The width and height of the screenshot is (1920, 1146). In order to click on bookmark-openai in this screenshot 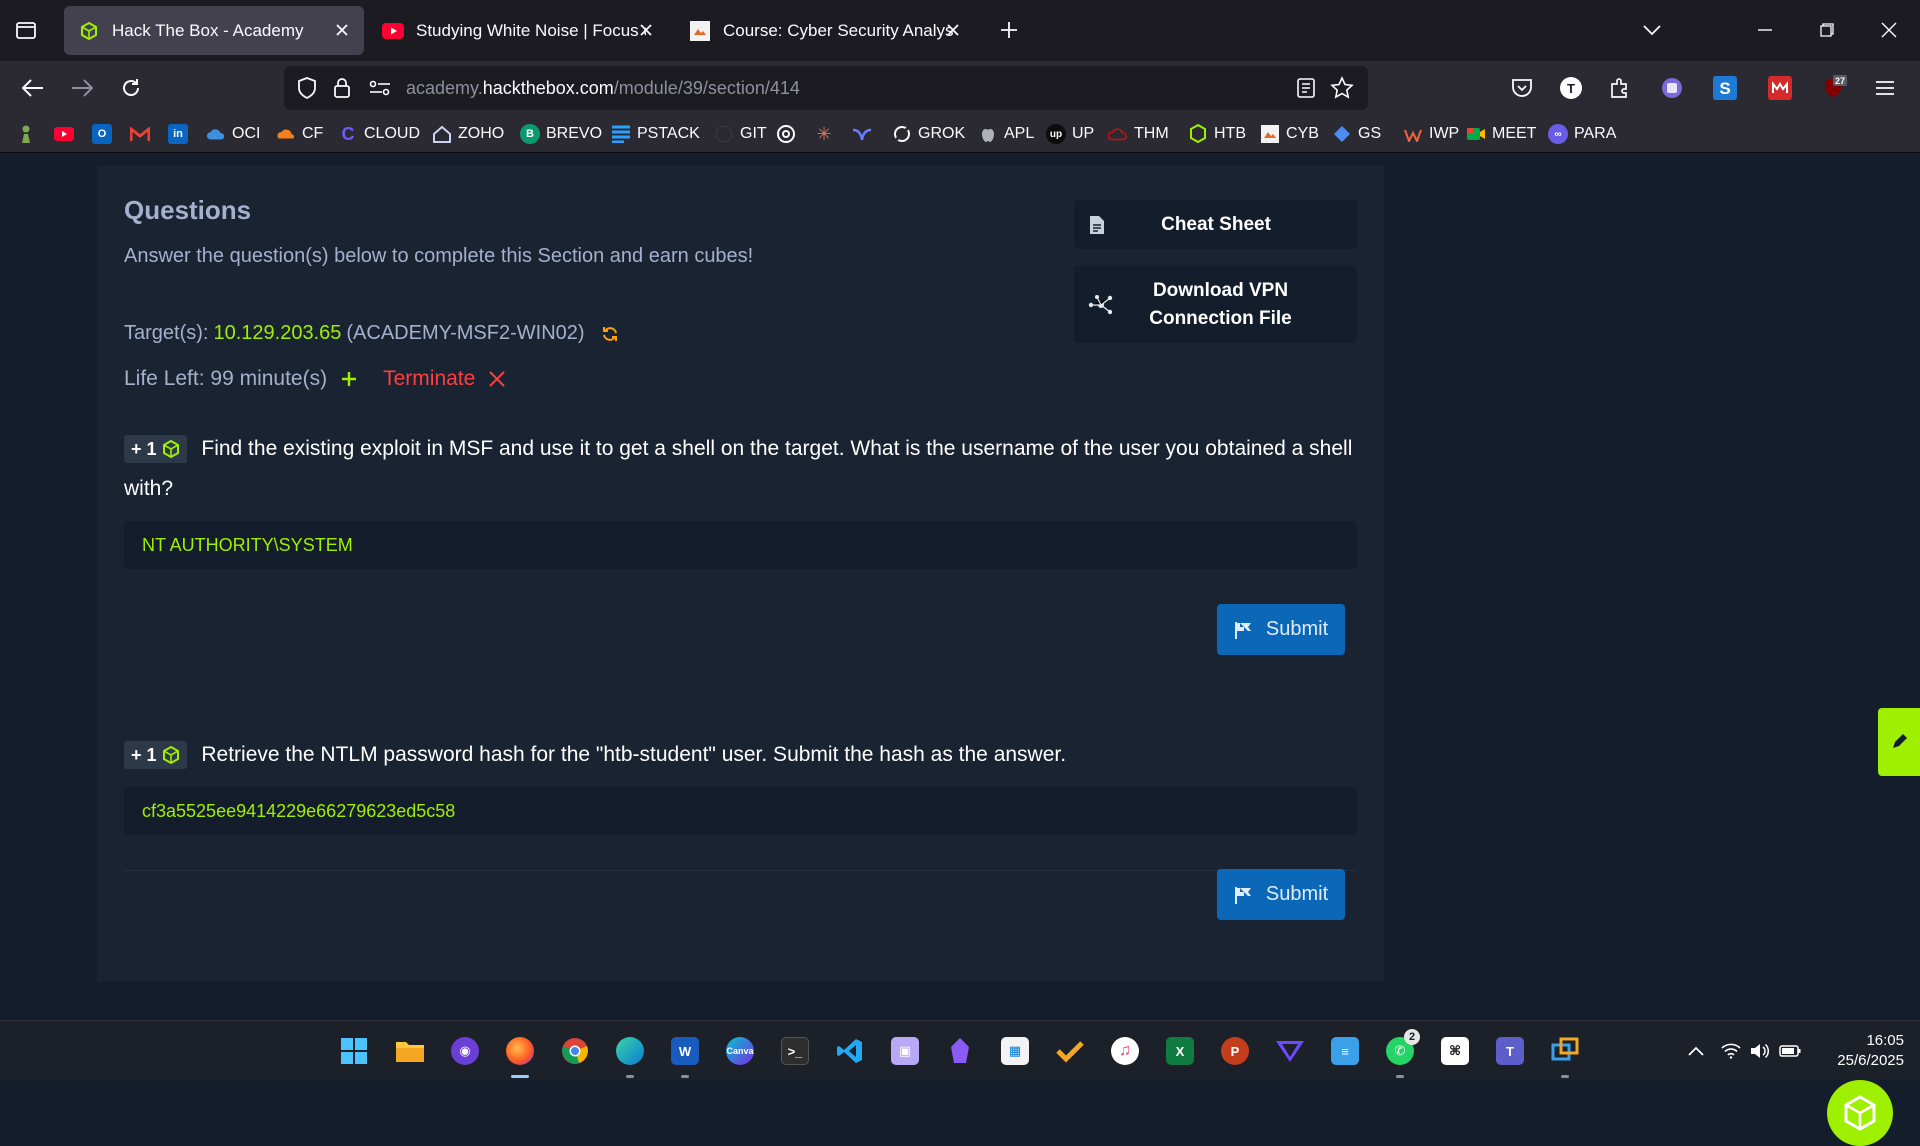, I will do `click(789, 134)`.